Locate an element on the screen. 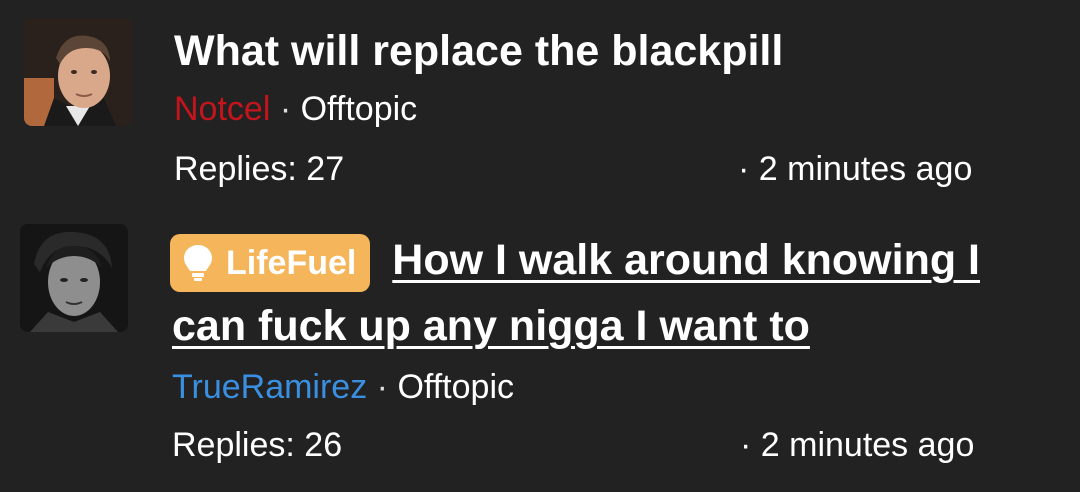 Image resolution: width=1080 pixels, height=492 pixels. thread-title-line1: How I walk around knowing I is located at coordinates (686, 260).